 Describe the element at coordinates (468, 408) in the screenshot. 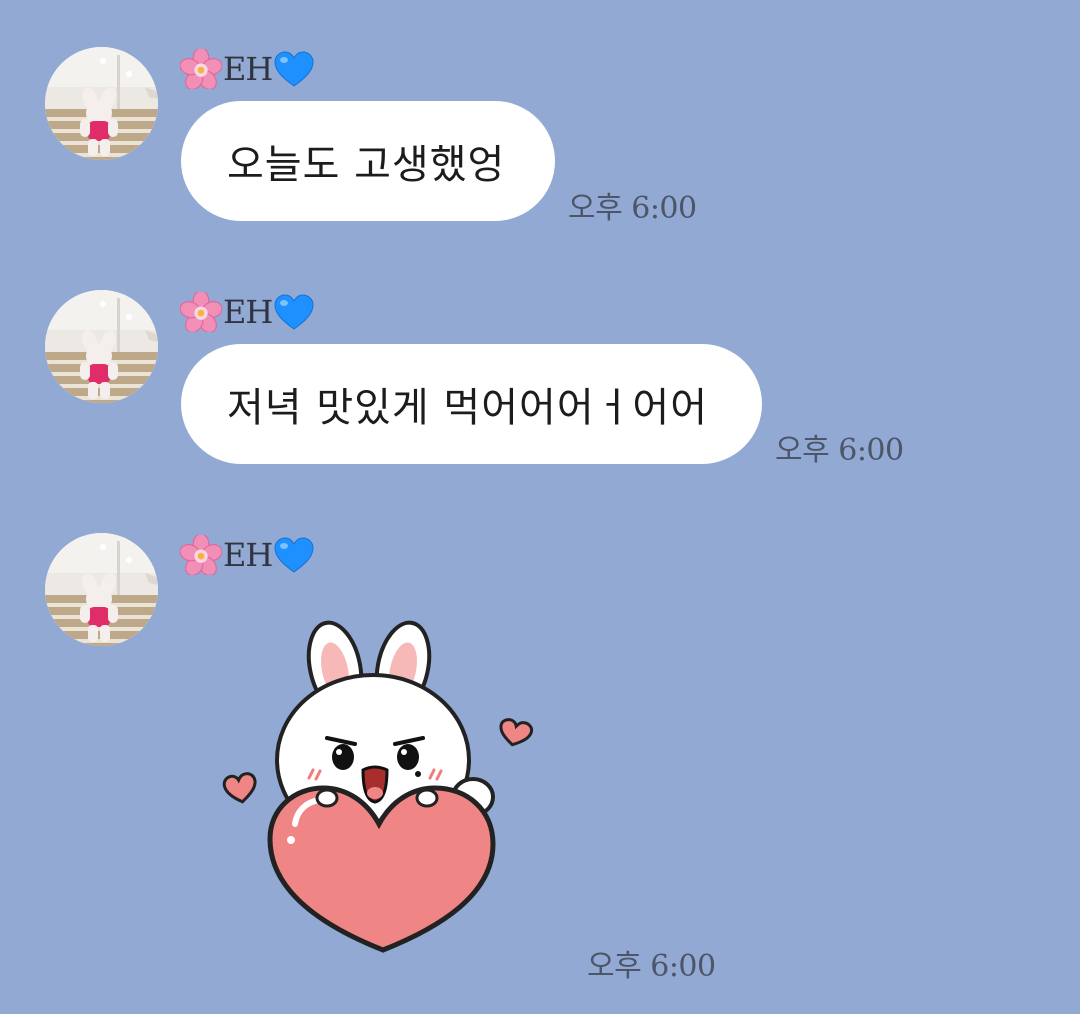

I see `message-text: 저녁 맛있게 먹어어어ㅓ어어` at that location.